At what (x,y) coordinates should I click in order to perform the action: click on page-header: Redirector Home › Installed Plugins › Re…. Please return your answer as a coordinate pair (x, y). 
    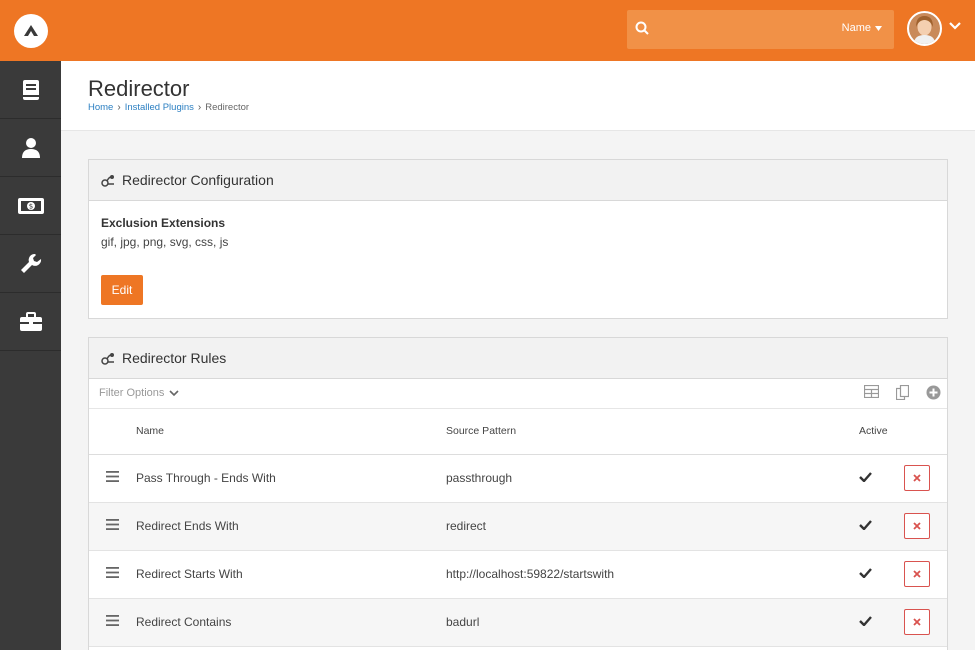
    Looking at the image, I should click on (518, 96).